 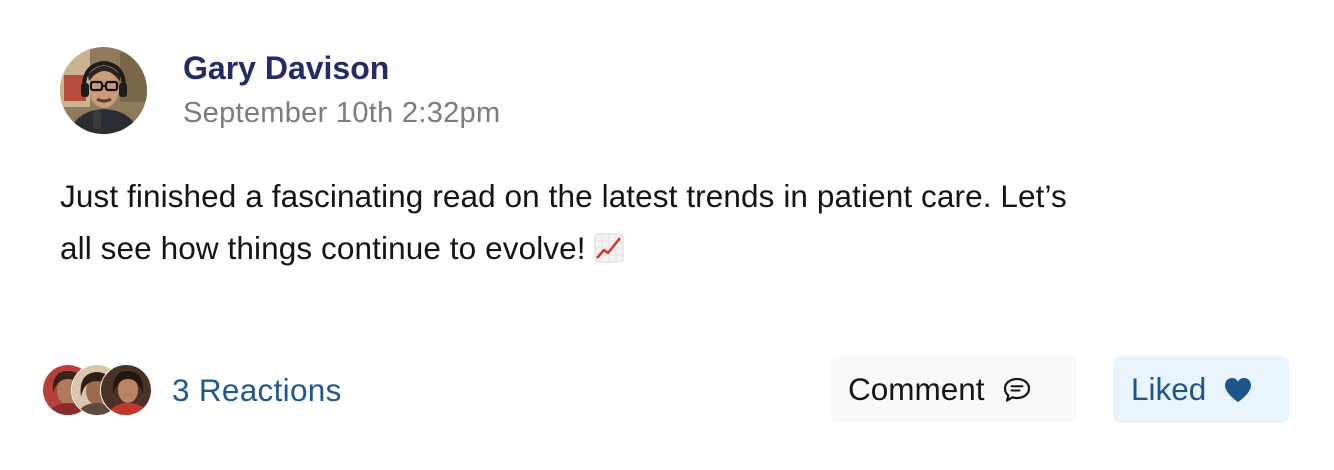 I want to click on comment-button: Comment, so click(x=954, y=389).